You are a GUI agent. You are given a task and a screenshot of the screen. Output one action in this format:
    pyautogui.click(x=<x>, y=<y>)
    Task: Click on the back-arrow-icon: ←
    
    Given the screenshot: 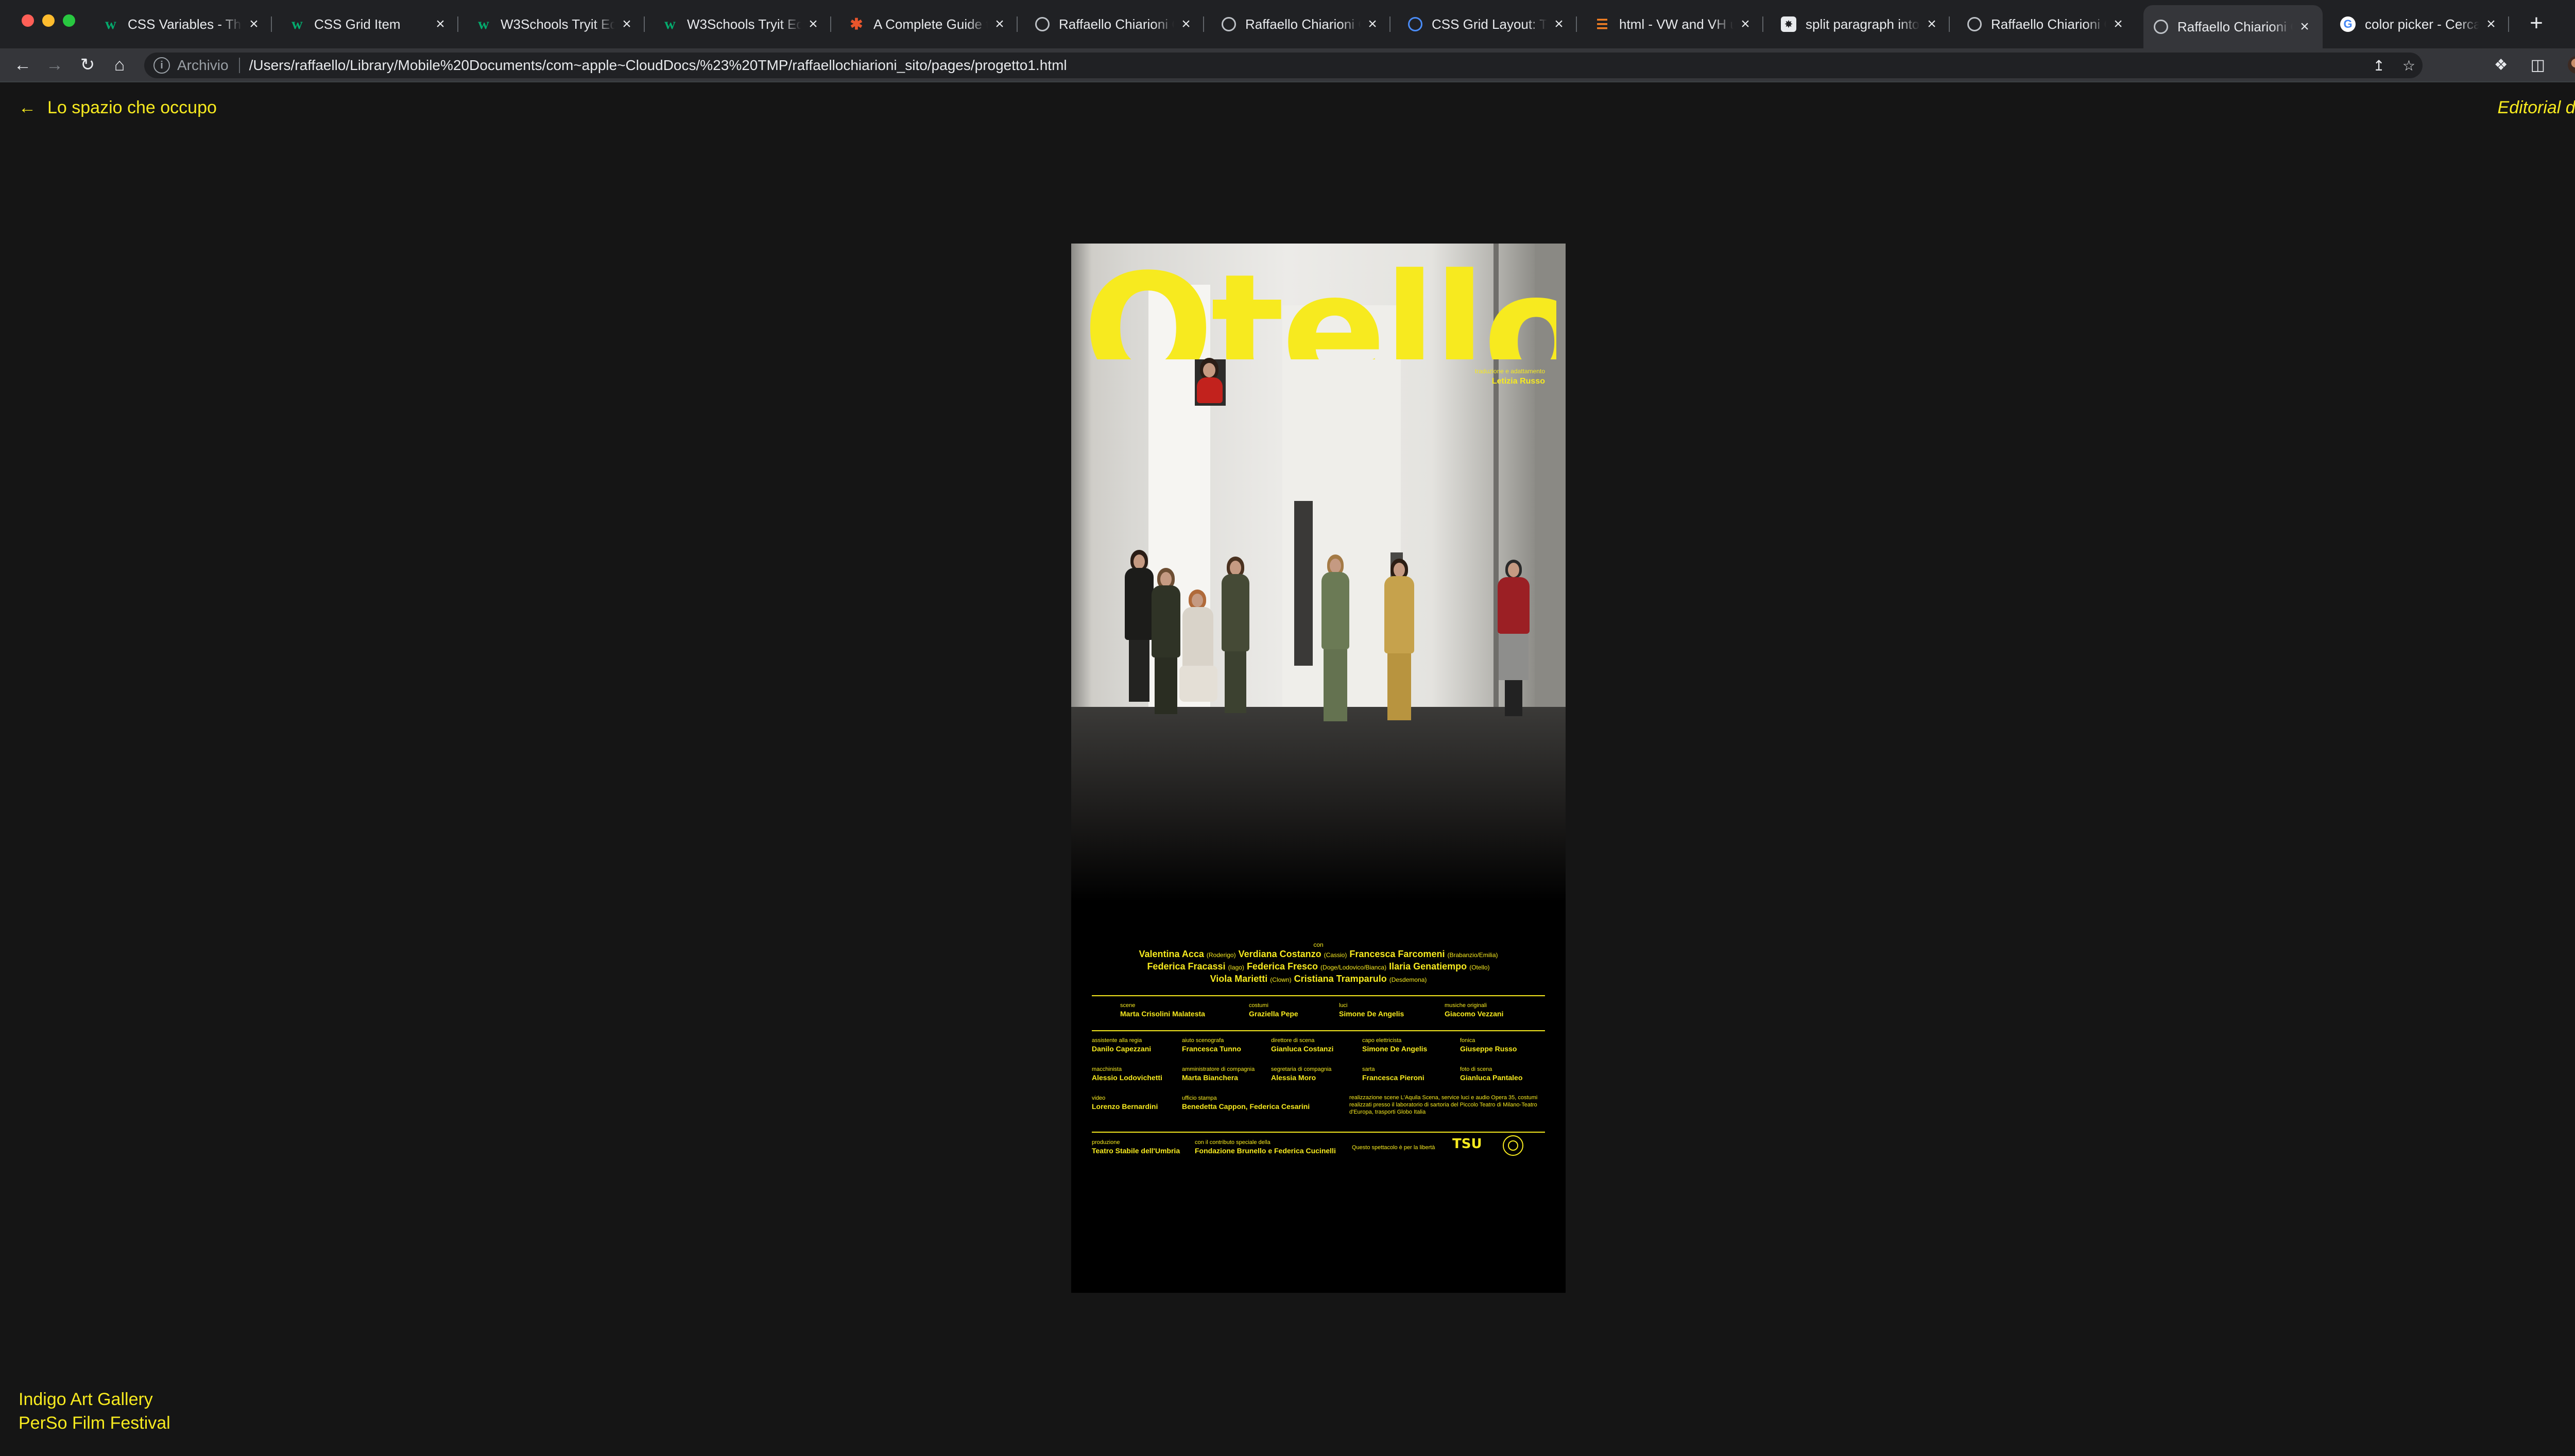 What is the action you would take?
    pyautogui.click(x=22, y=65)
    